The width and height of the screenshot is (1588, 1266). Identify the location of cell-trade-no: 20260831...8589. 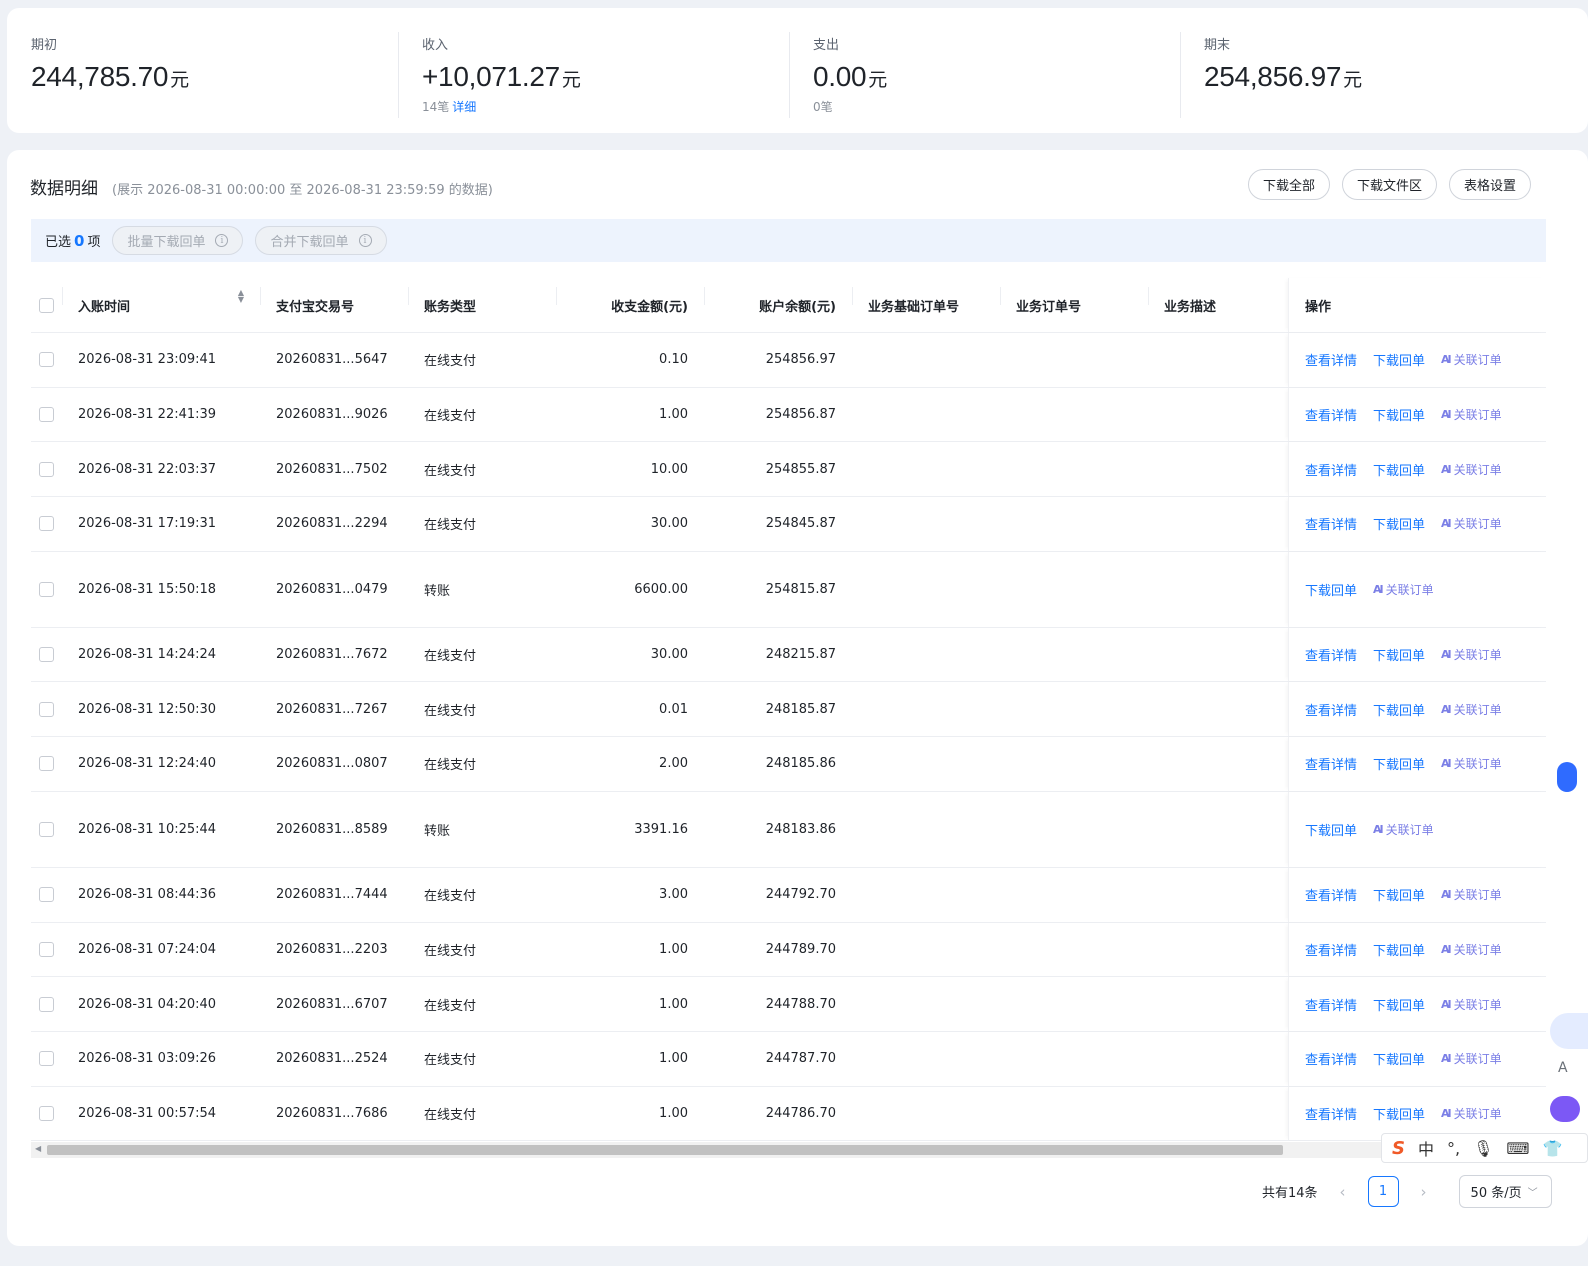
(332, 829).